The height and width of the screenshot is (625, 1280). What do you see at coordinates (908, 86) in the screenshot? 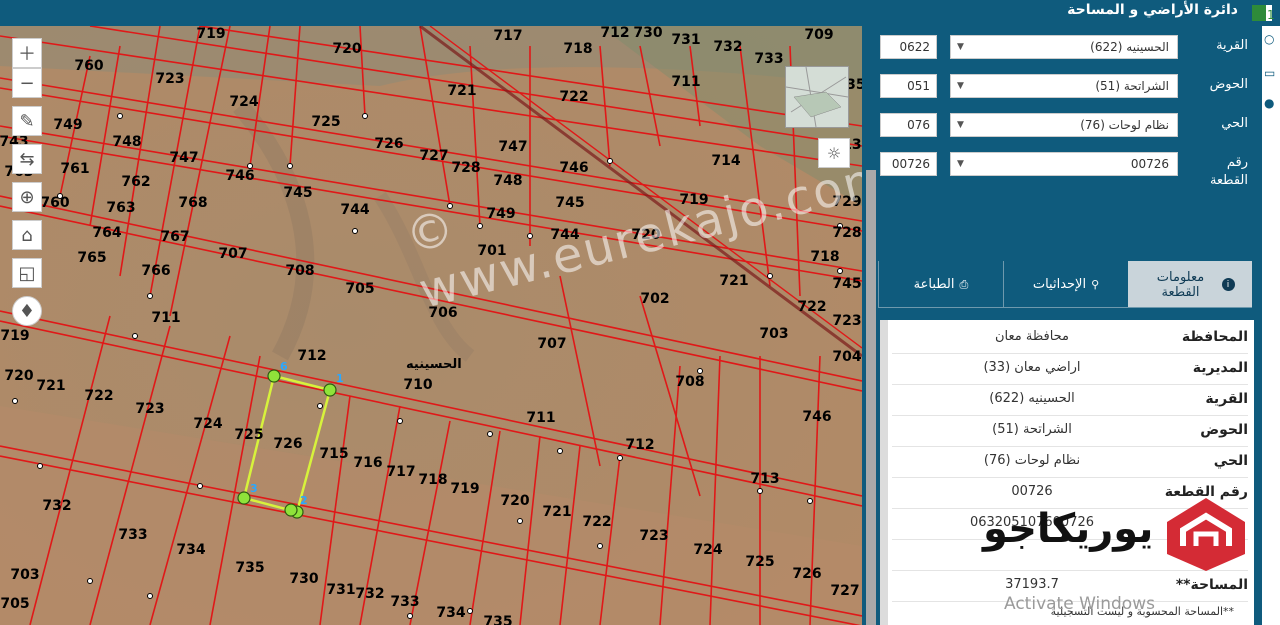
I see `basin-code-input: 051` at bounding box center [908, 86].